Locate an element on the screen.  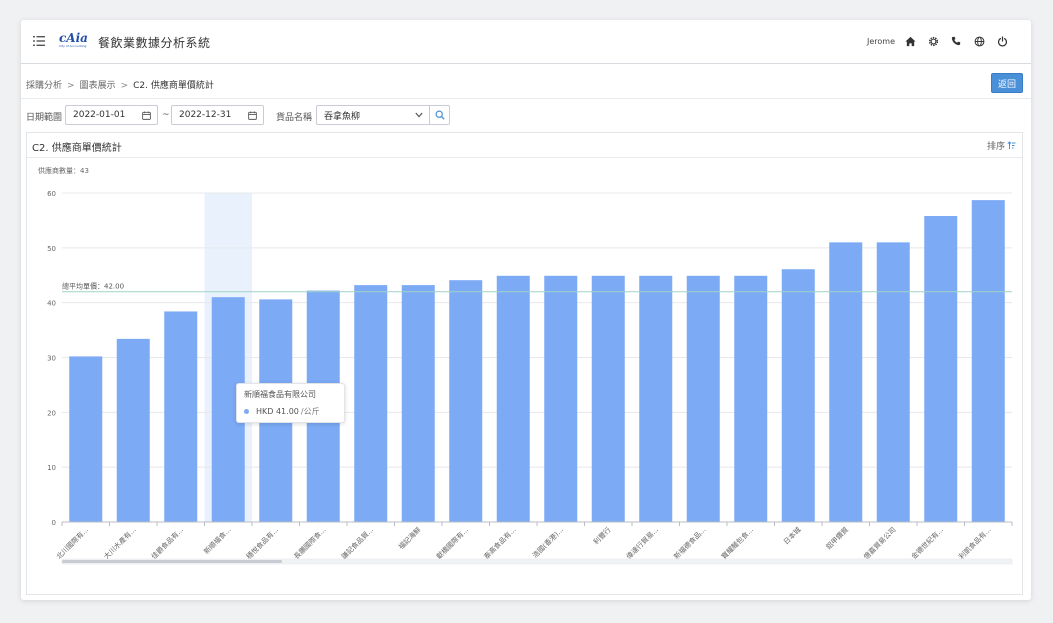
phone-icon is located at coordinates (956, 41).